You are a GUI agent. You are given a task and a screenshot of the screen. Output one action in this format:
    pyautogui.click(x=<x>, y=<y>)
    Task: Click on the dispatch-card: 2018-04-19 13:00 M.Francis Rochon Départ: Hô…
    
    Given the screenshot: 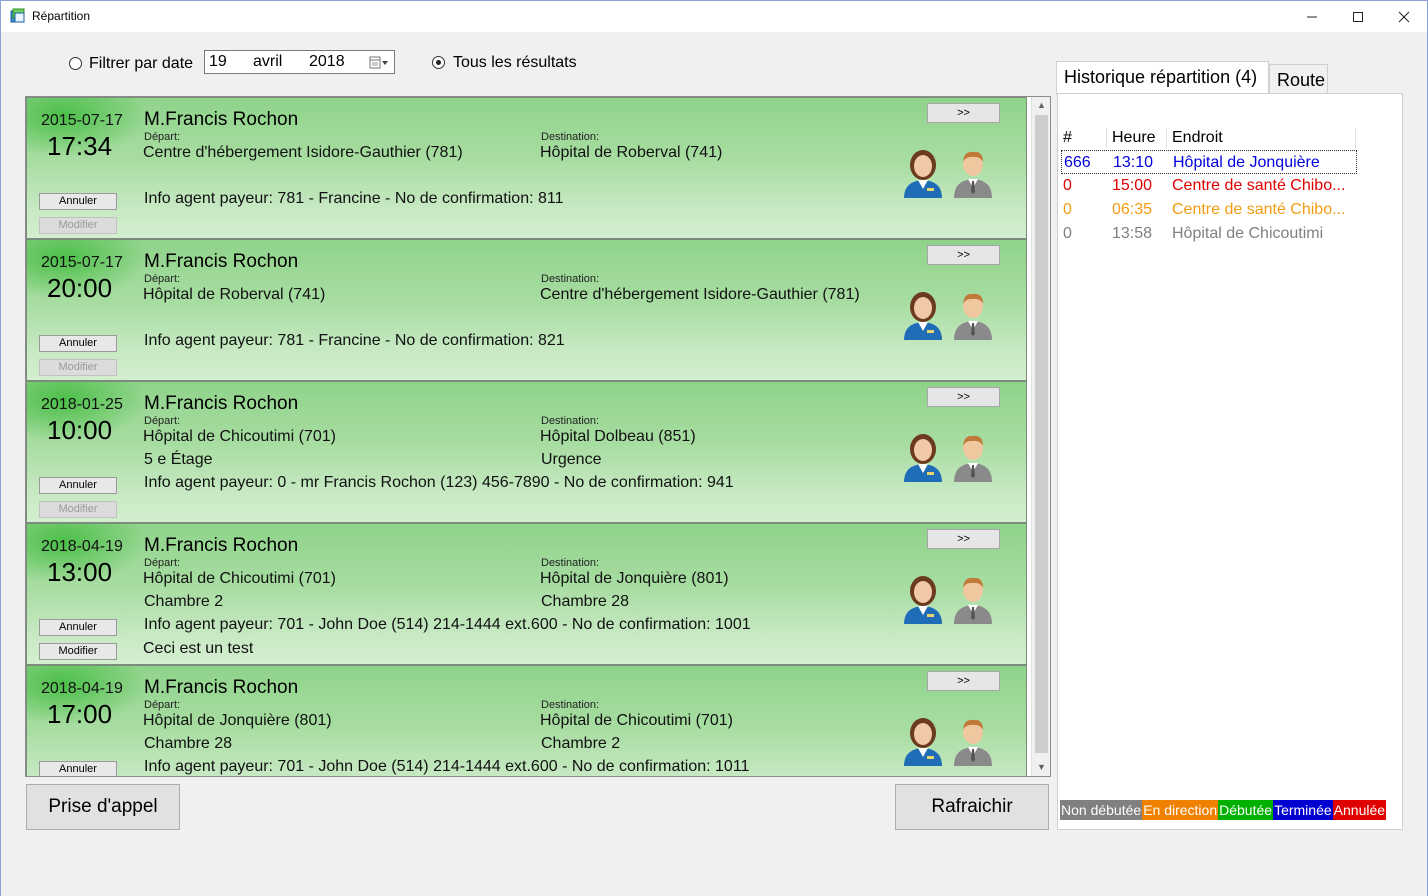 What is the action you would take?
    pyautogui.click(x=526, y=594)
    